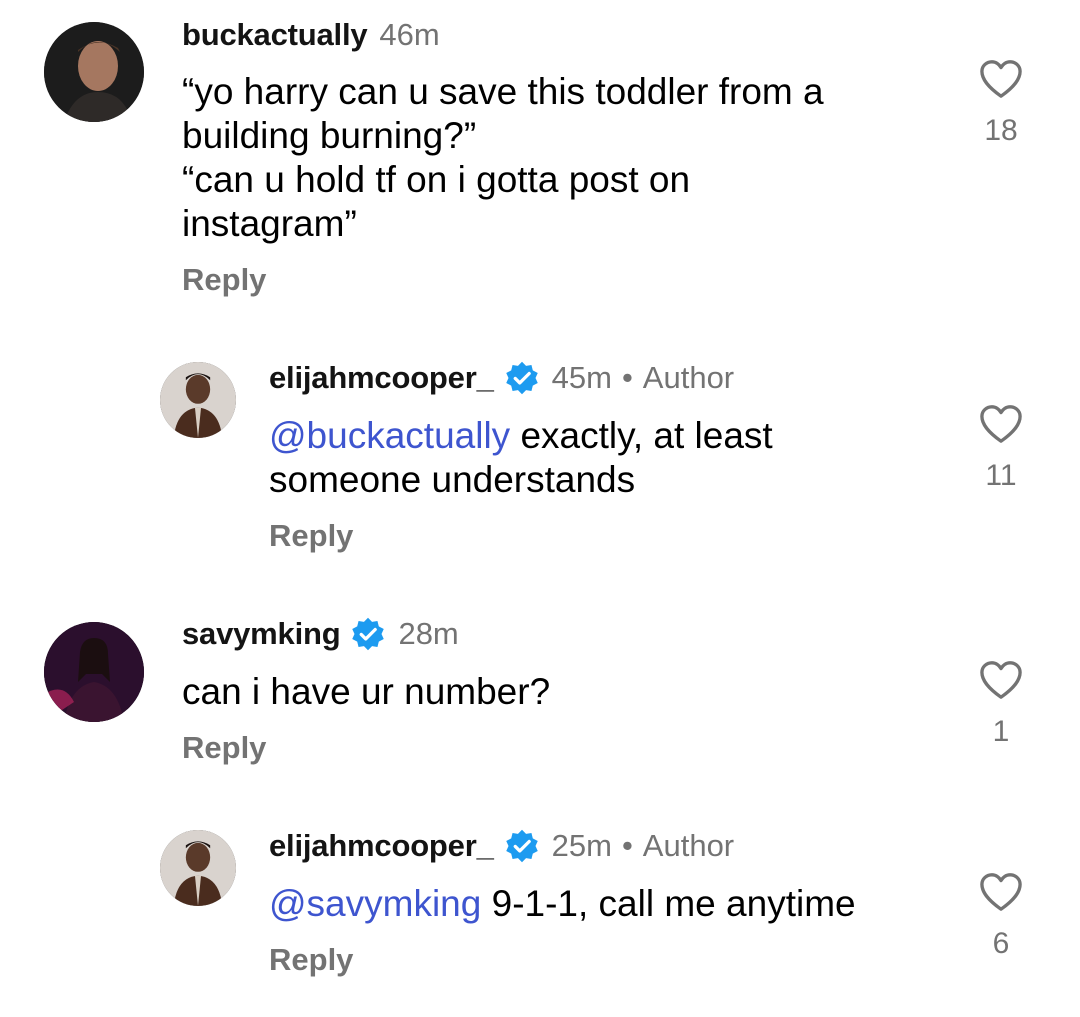 The height and width of the screenshot is (1017, 1080). Describe the element at coordinates (668, 903) in the screenshot. I see `comment-text-part: 9-1-1, call me anytime` at that location.